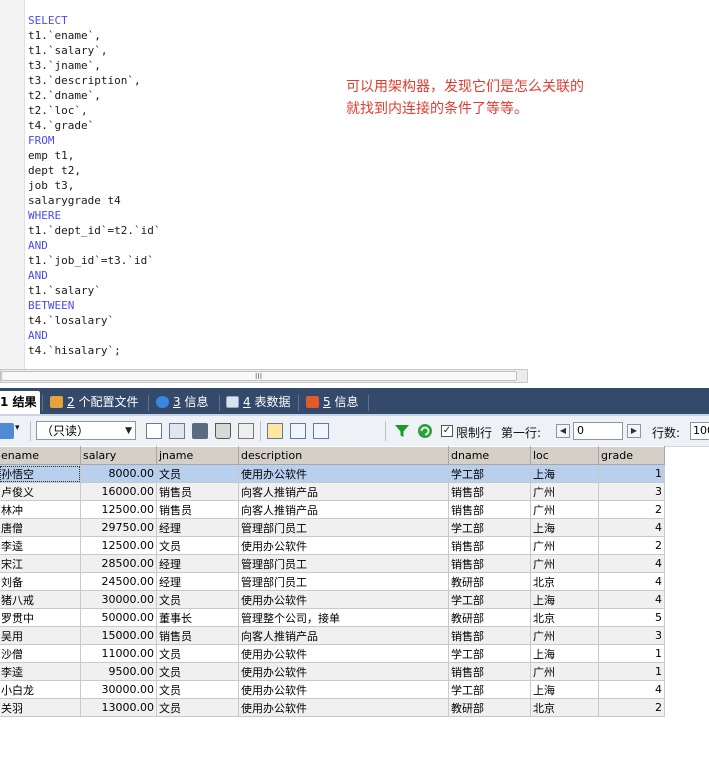  I want to click on code-line: SELECT, so click(94, 20).